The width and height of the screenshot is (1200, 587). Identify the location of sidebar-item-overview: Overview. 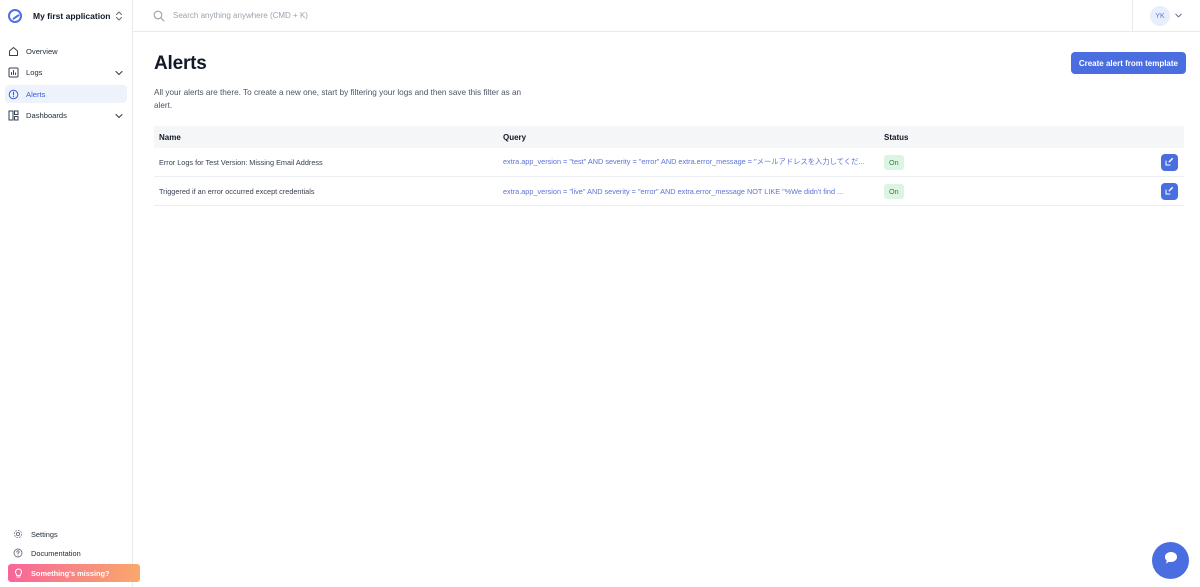
(66, 51).